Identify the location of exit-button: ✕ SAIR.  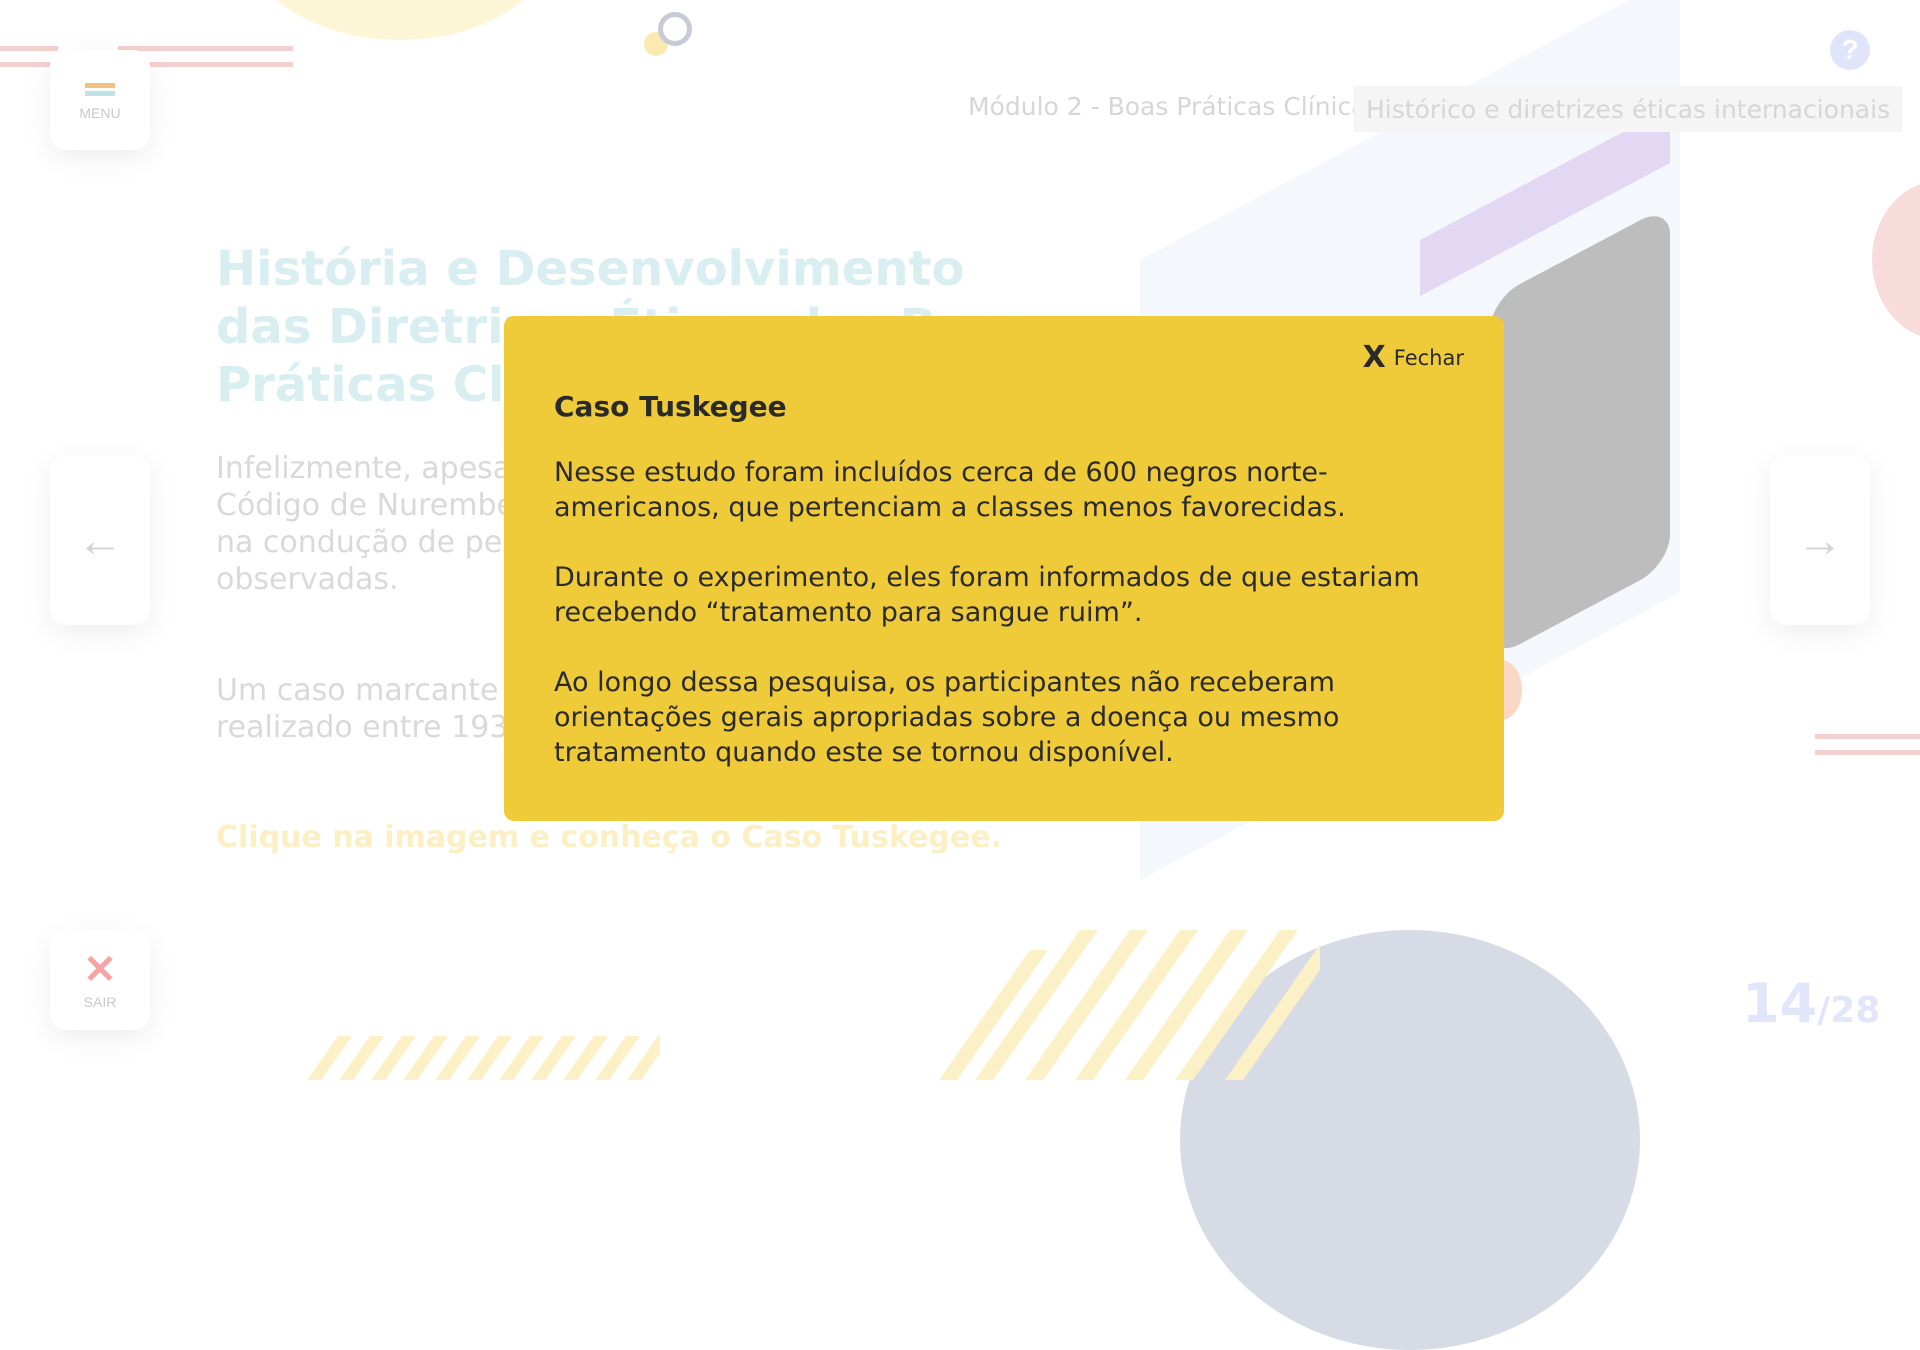
(100, 980).